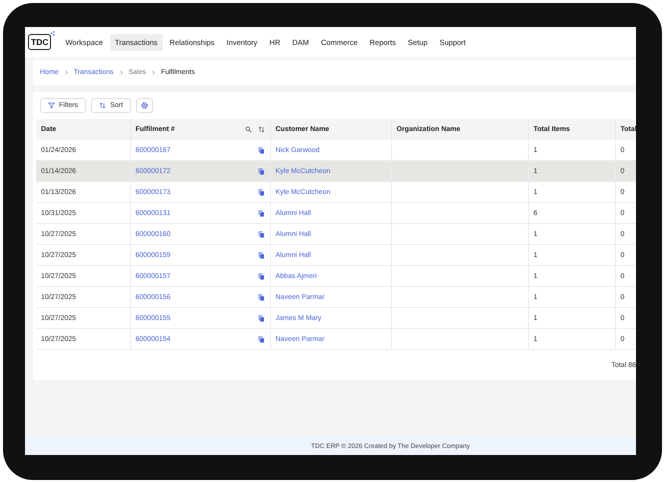  What do you see at coordinates (51, 105) in the screenshot?
I see `filter-icon` at bounding box center [51, 105].